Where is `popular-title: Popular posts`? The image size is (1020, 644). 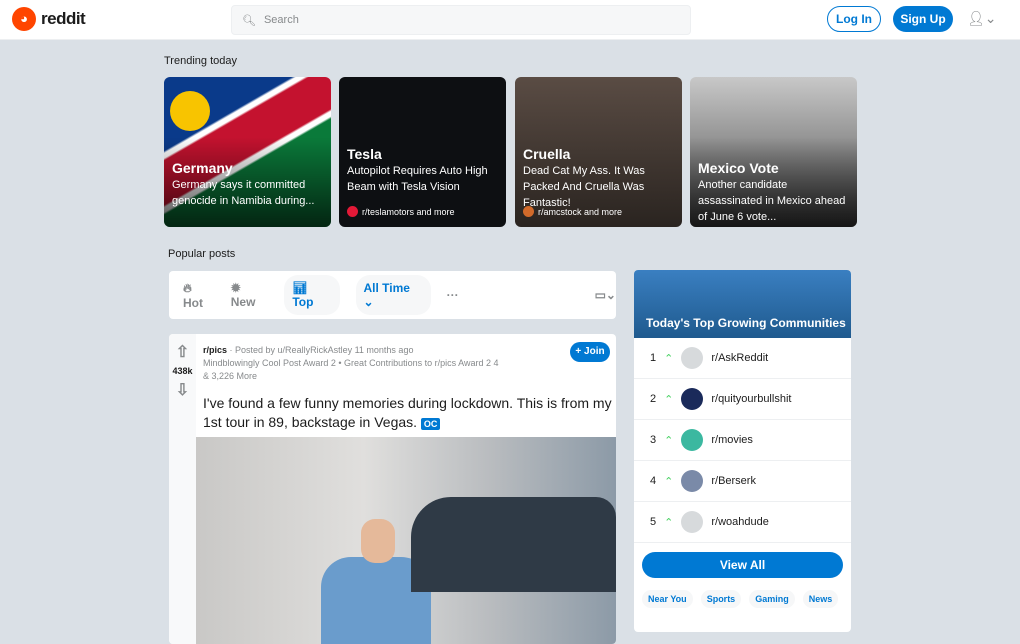 popular-title: Popular posts is located at coordinates (202, 254).